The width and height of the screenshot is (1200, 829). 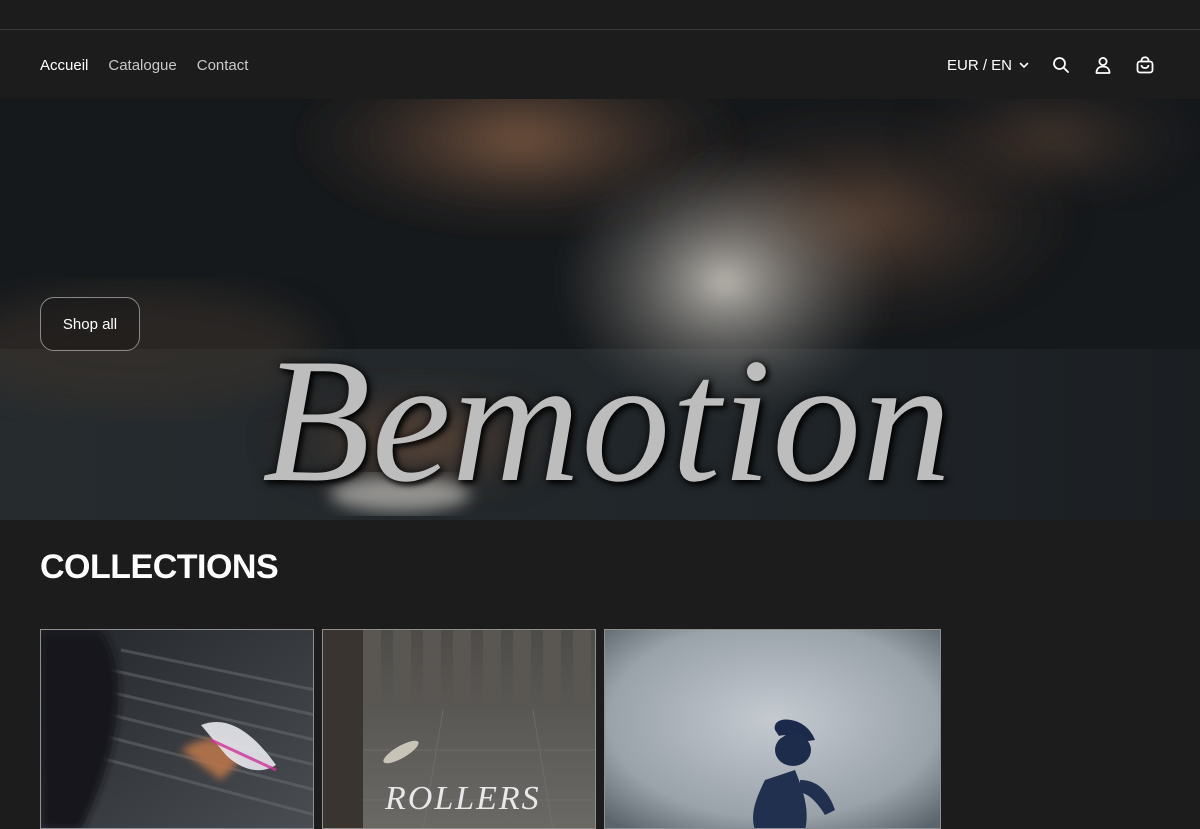 What do you see at coordinates (600, 15) in the screenshot?
I see `announcement-bar` at bounding box center [600, 15].